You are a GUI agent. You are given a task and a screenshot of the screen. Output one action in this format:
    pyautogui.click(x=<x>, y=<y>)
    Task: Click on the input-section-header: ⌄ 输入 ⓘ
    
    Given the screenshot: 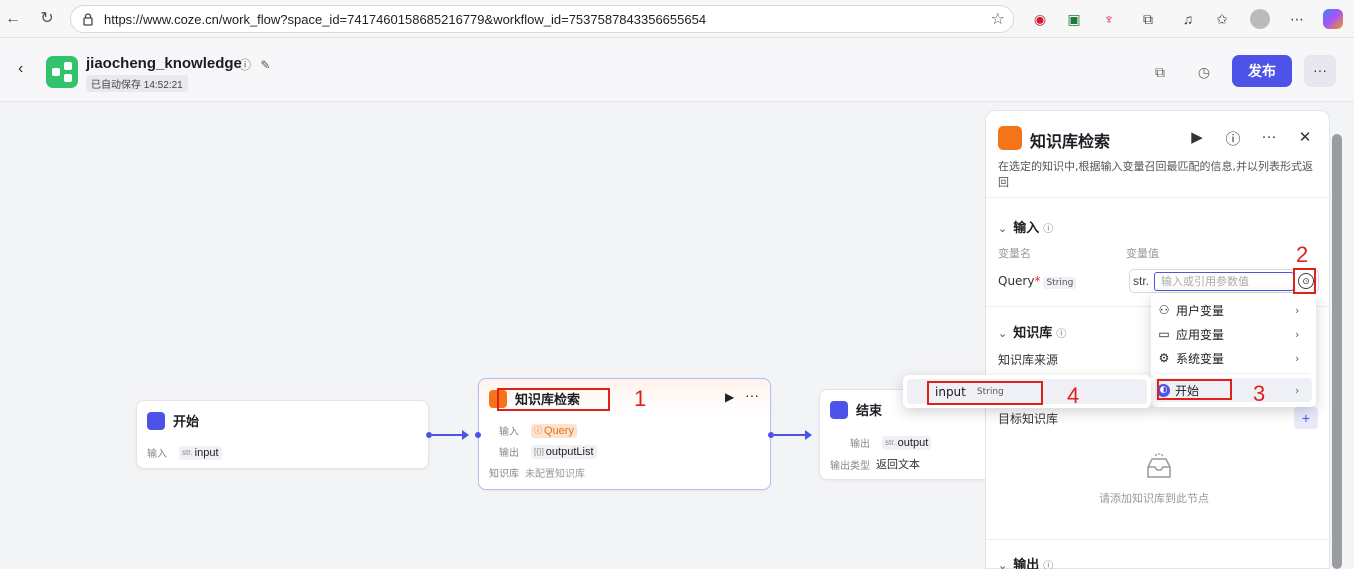 What is the action you would take?
    pyautogui.click(x=1025, y=226)
    